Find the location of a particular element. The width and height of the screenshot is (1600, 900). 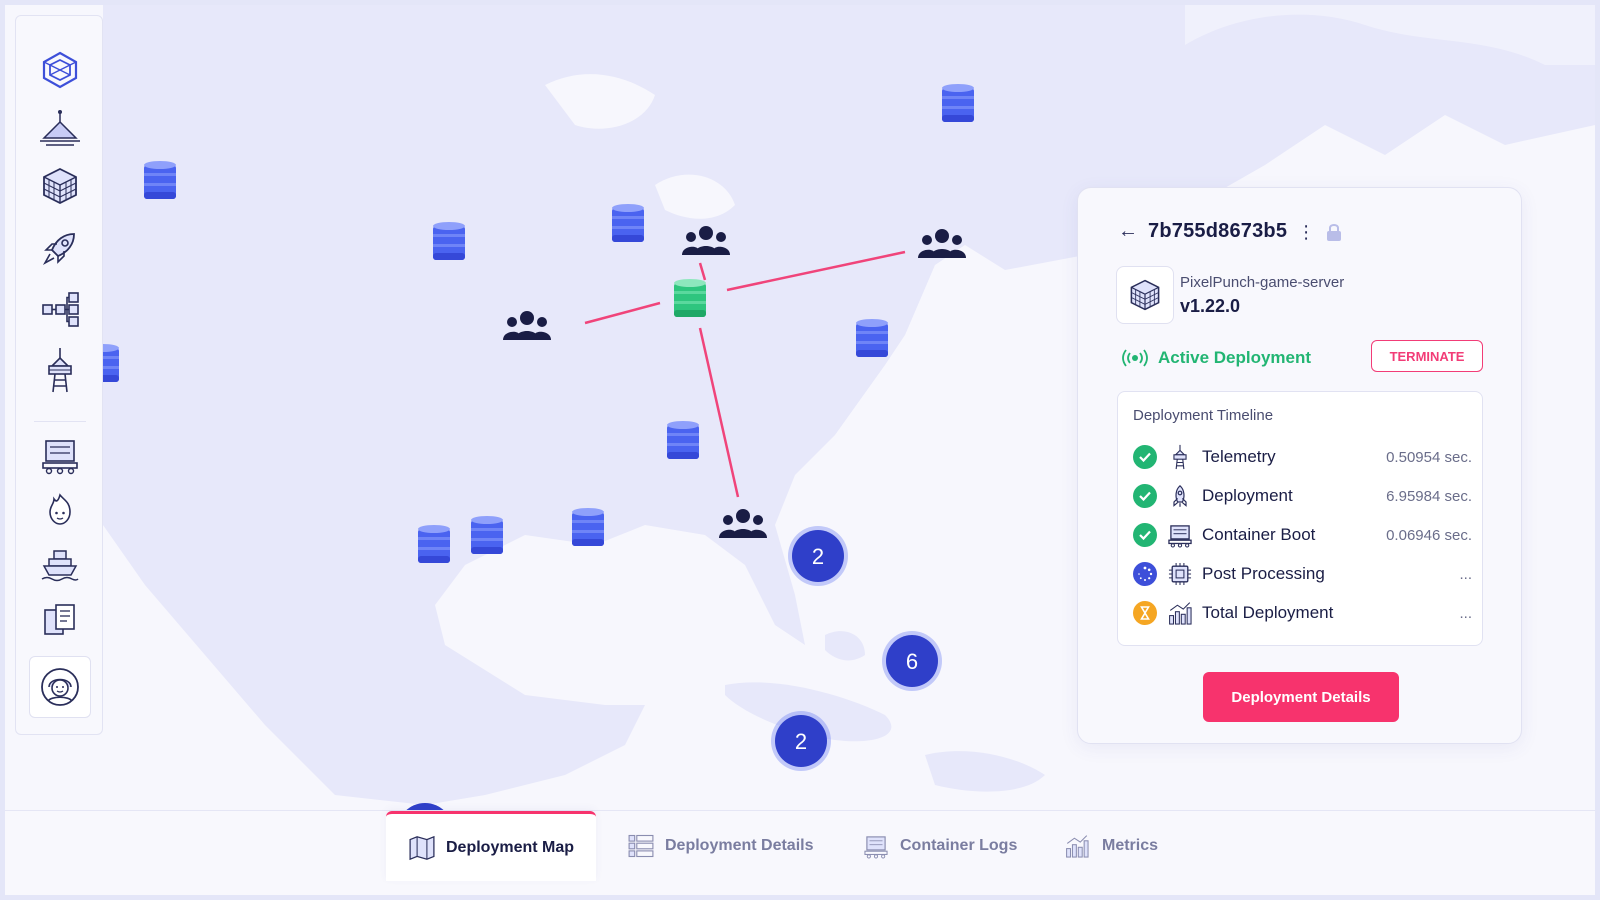

timeline-label: Post Processing is located at coordinates (1263, 573).